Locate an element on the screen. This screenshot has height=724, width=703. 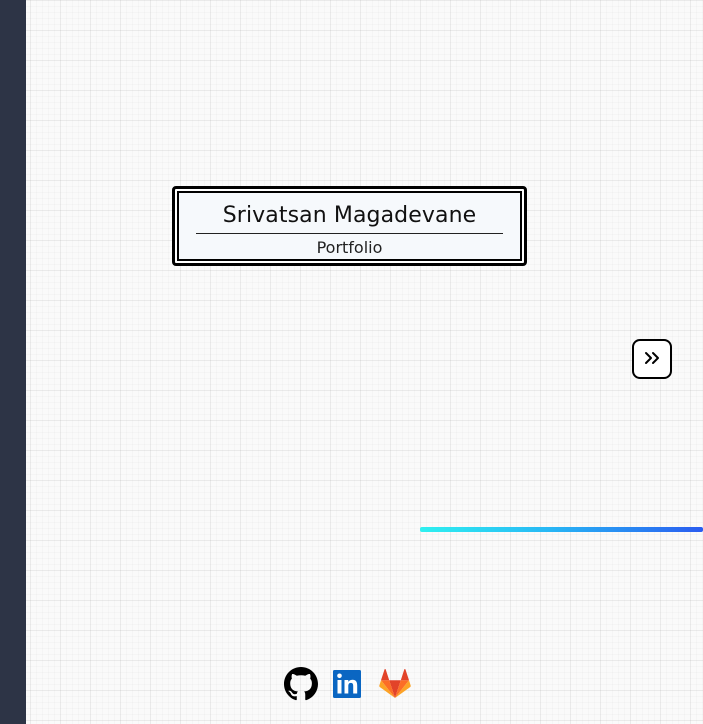
github-link is located at coordinates (301, 684).